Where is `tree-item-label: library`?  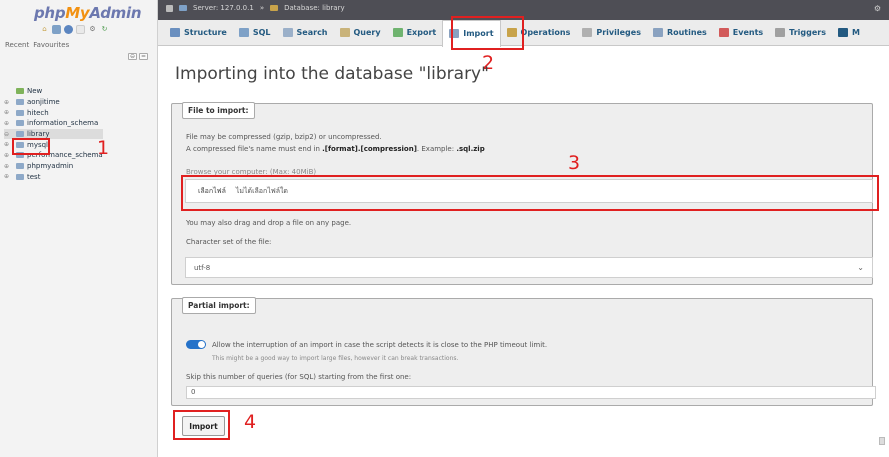 tree-item-label: library is located at coordinates (38, 134).